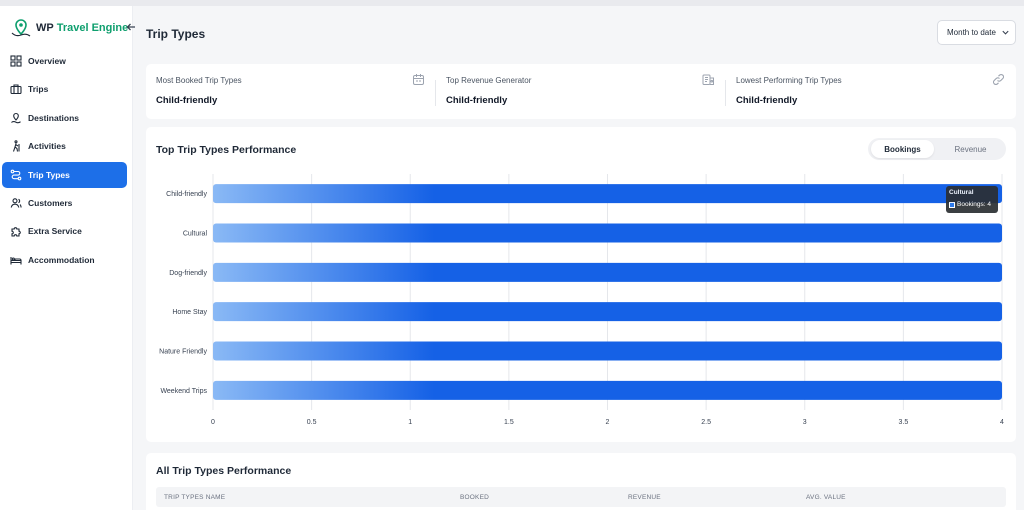 The image size is (1024, 510). I want to click on date-range-select: Month to date, so click(976, 32).